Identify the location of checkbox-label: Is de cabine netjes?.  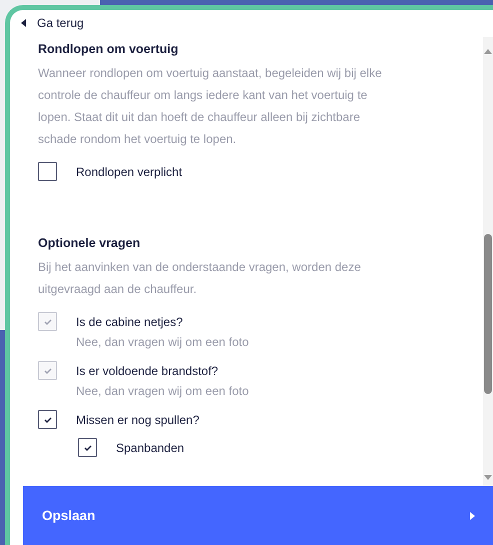
(129, 321).